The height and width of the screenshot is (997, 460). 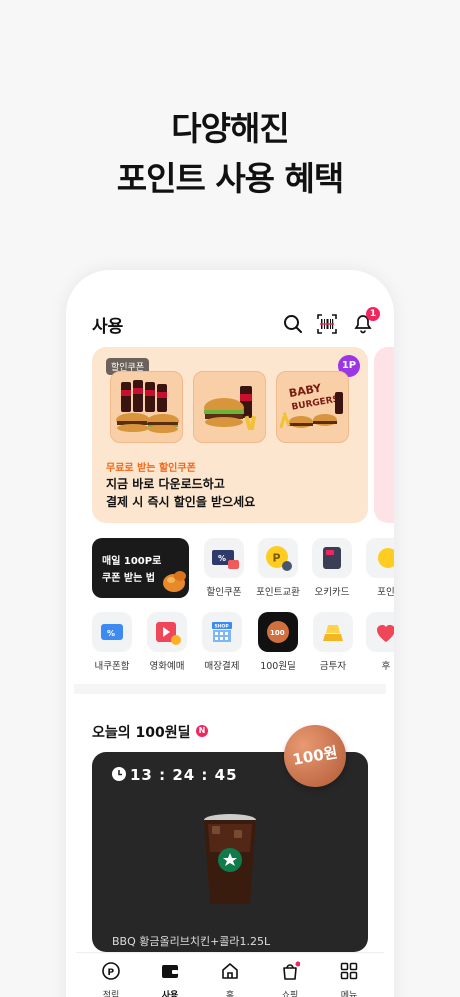 I want to click on tab-home: 홈, so click(x=230, y=979).